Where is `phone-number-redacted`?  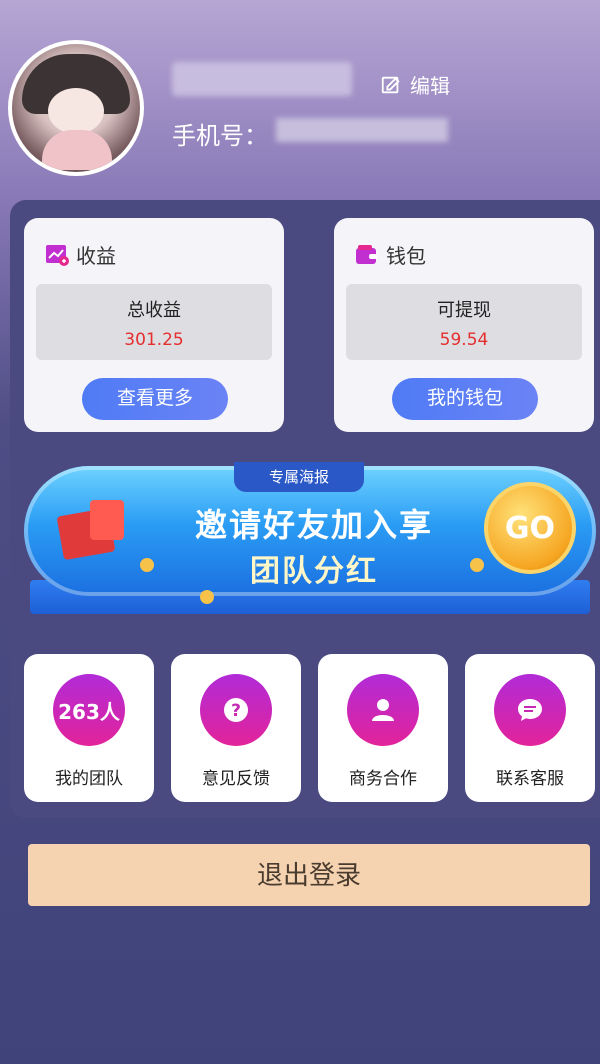 phone-number-redacted is located at coordinates (362, 130).